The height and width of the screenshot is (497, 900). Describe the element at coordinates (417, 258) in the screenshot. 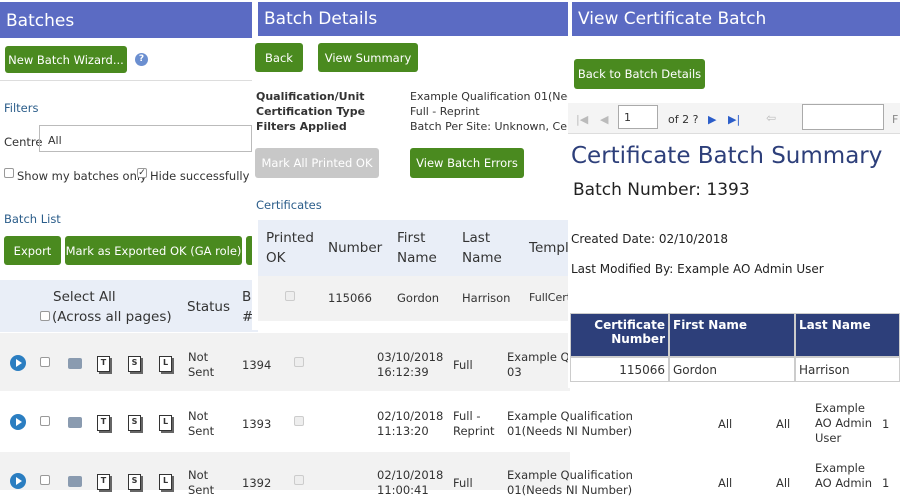

I see `col-first-name: Name` at that location.